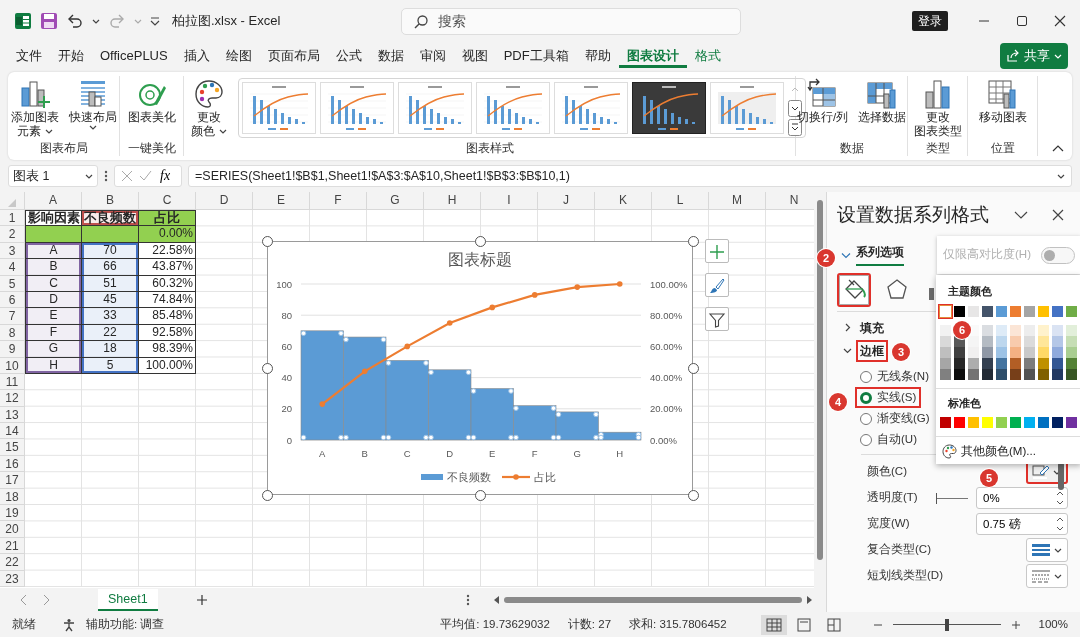  I want to click on formula-field: =SERIES(Sheet1!$B$1,Sheet1!$A$3:$A$10,Sheet1!$B$3:$B$10,1), so click(630, 176).